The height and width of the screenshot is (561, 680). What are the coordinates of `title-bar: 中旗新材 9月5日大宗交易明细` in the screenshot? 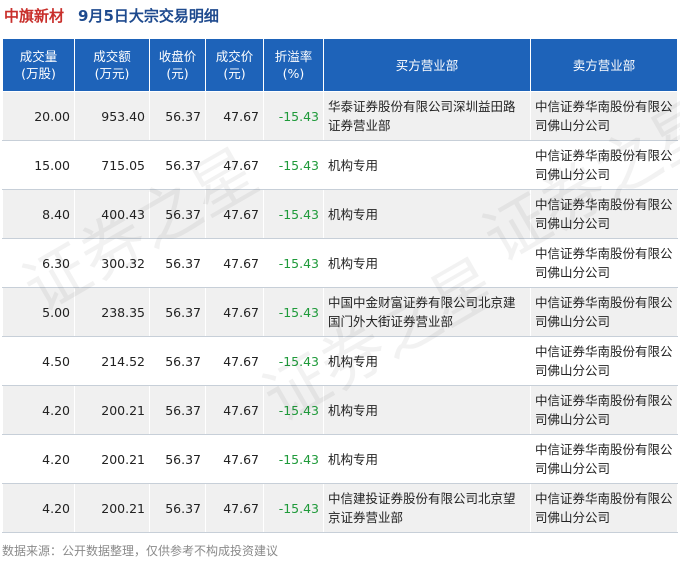 It's located at (340, 15).